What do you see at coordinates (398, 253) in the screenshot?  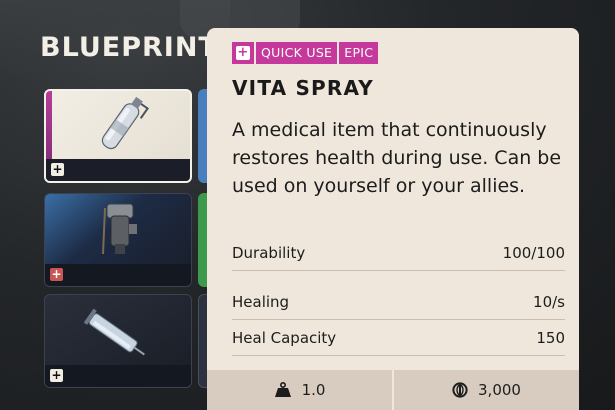 I see `stat-row-durability: Durability 100/100` at bounding box center [398, 253].